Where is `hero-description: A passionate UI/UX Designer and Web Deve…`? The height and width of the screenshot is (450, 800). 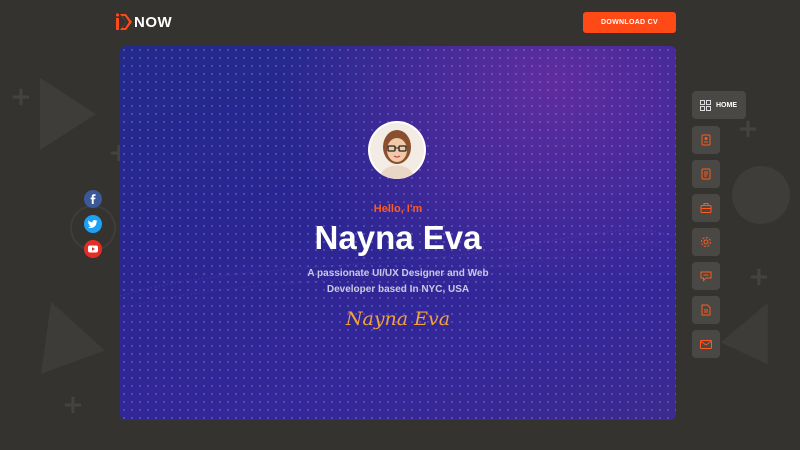 hero-description: A passionate UI/UX Designer and Web Deve… is located at coordinates (398, 281).